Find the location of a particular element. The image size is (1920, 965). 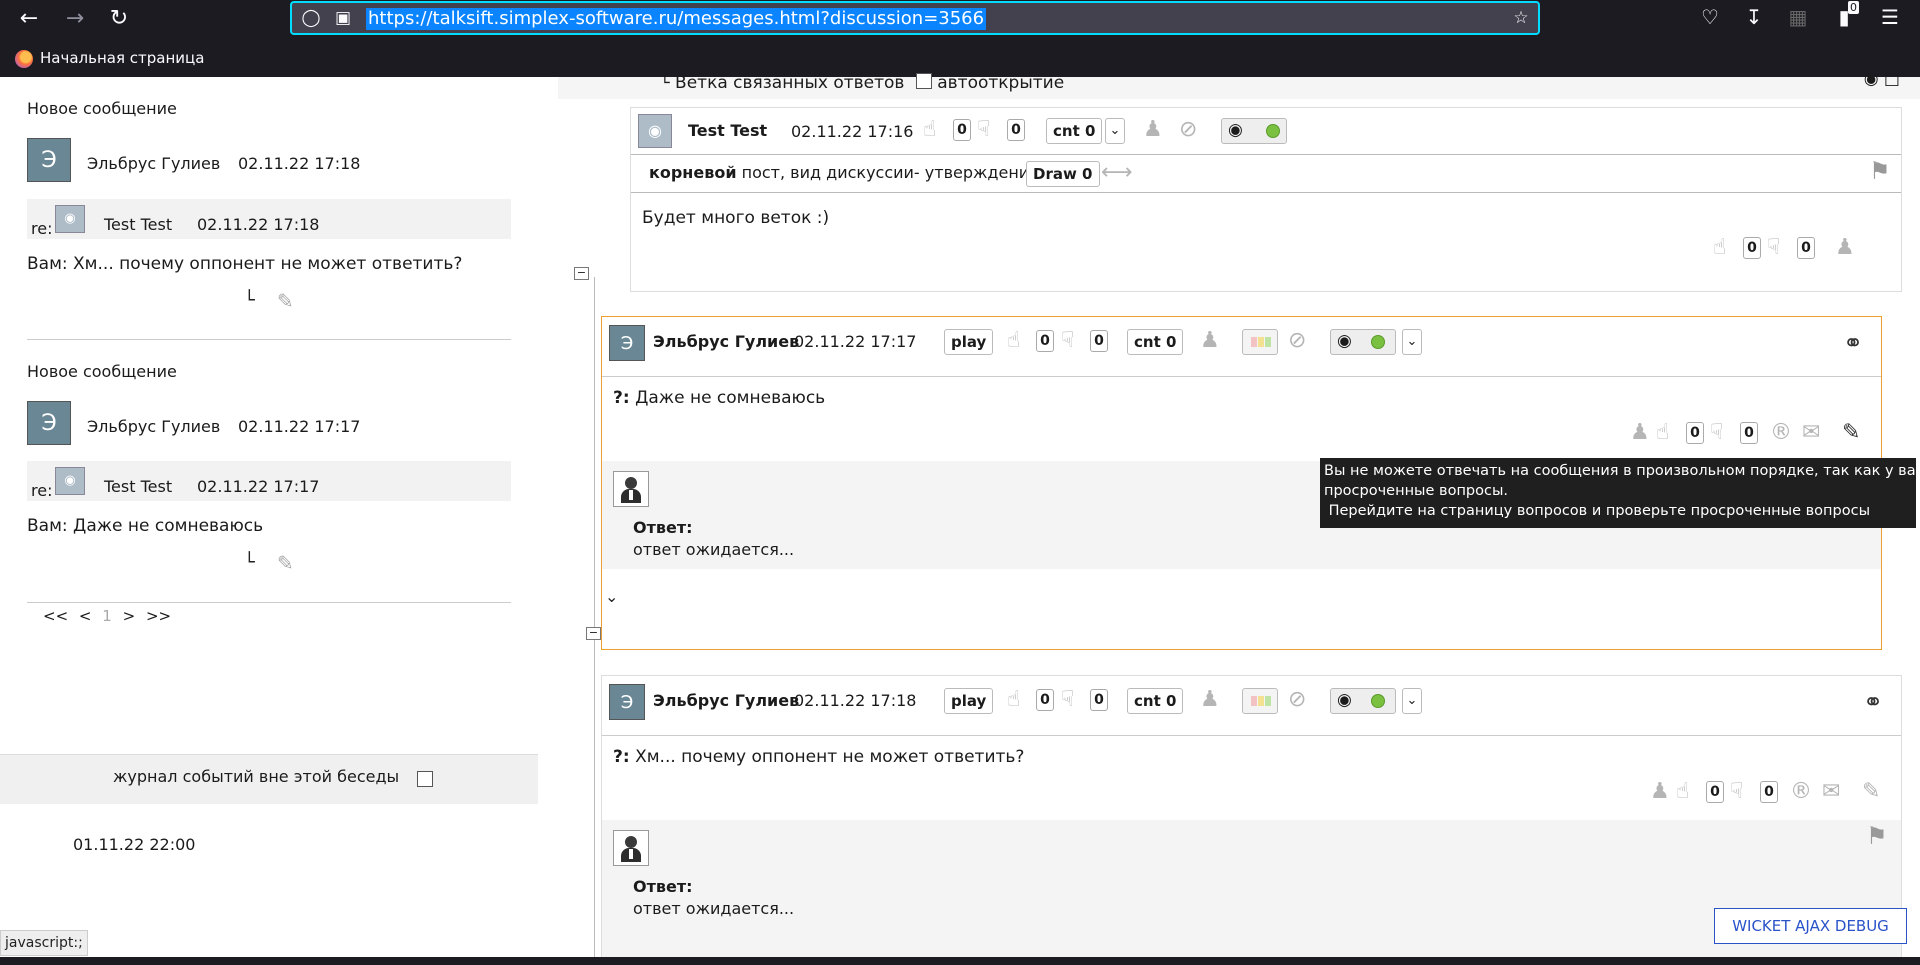

pager-last: >> is located at coordinates (158, 616).